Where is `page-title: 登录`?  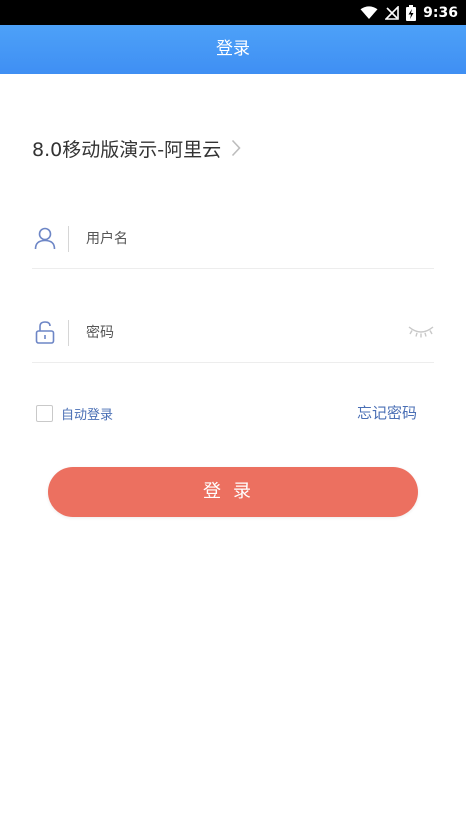
page-title: 登录 is located at coordinates (233, 49).